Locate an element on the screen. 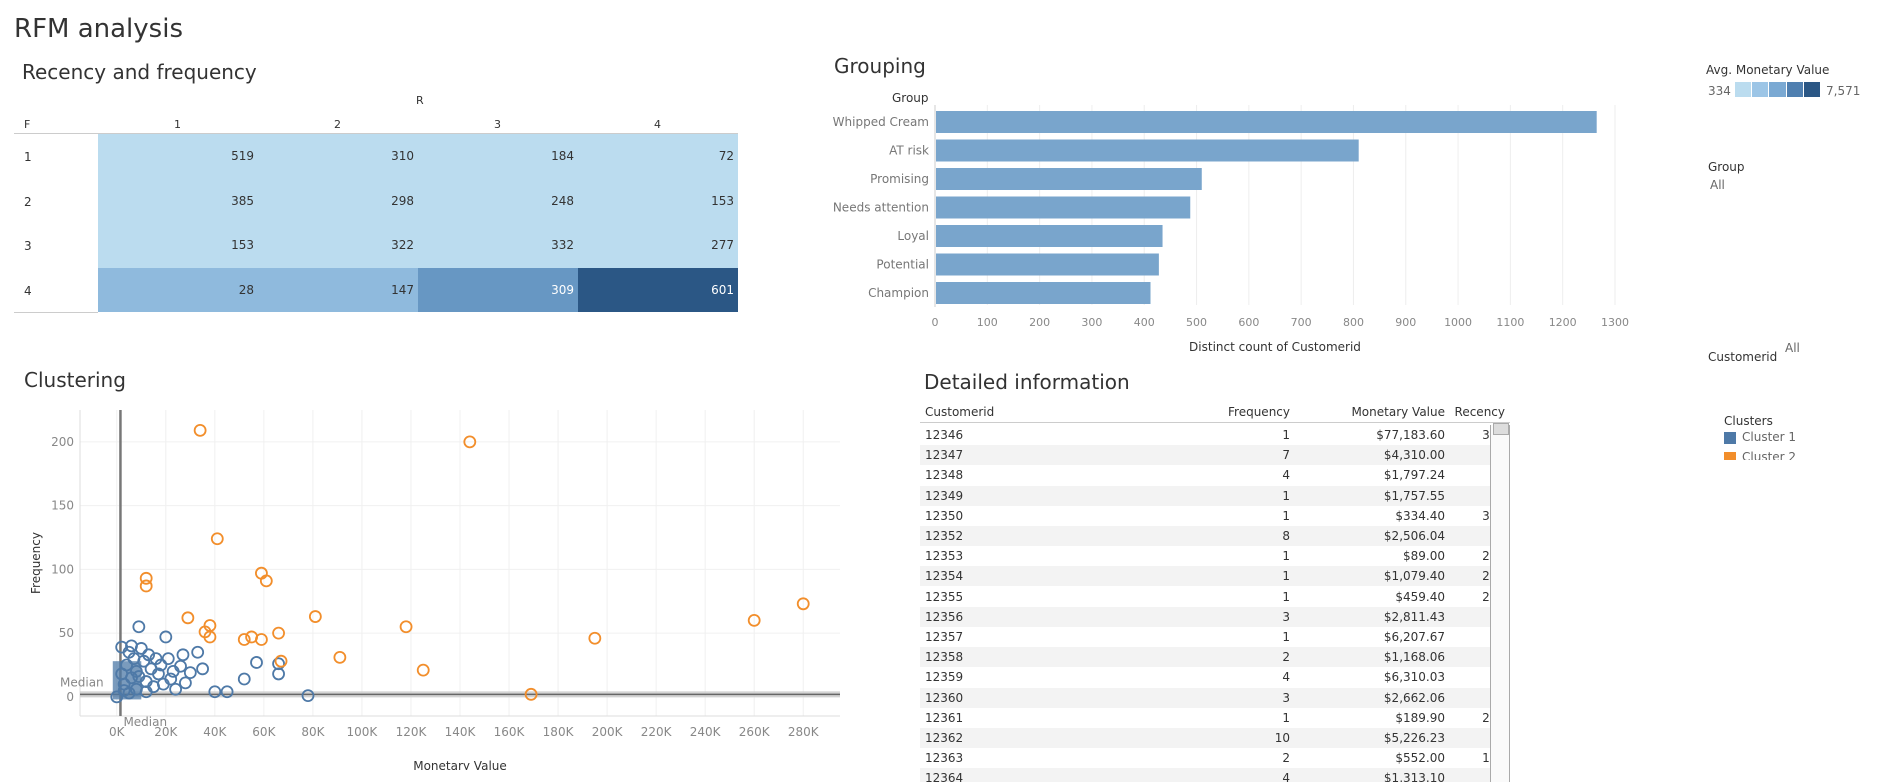 This screenshot has width=1880, height=782. detail-title: Detailed information is located at coordinates (1027, 382).